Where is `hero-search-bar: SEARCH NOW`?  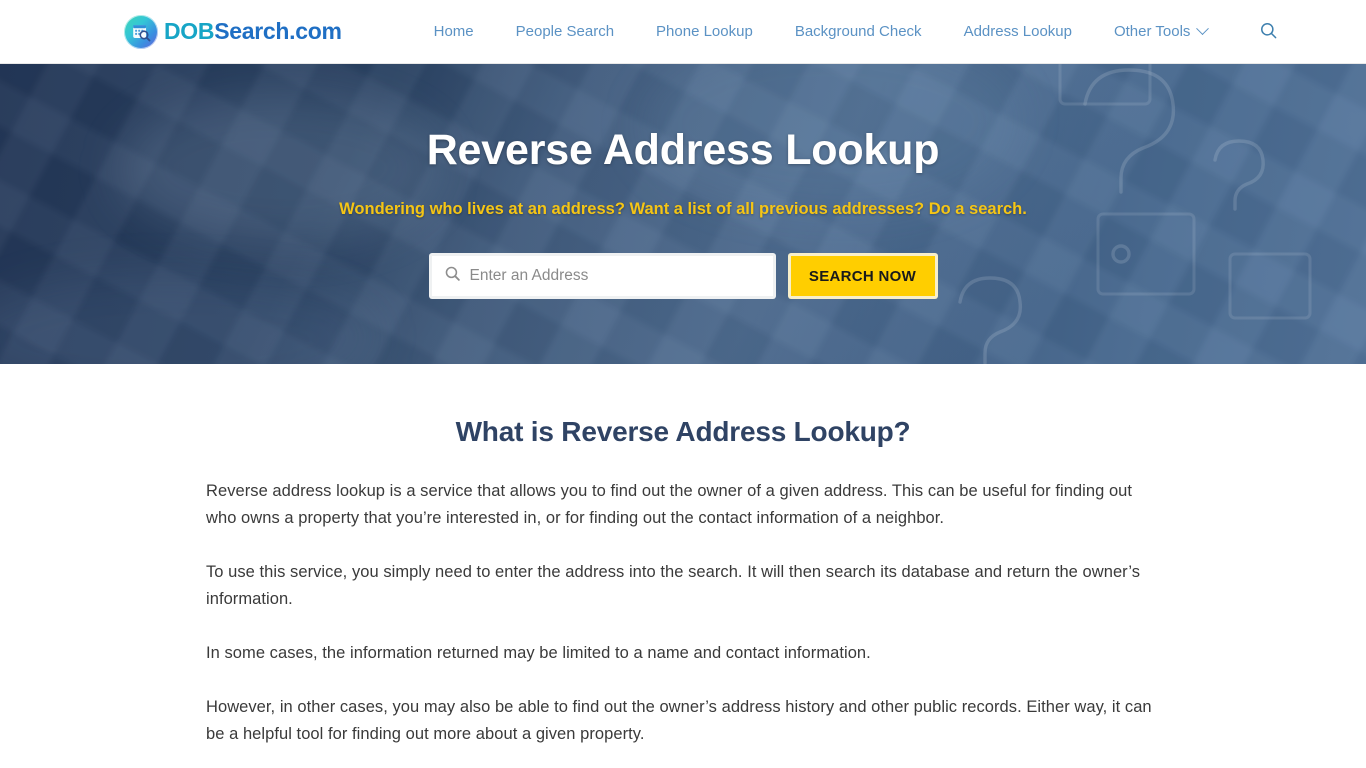
hero-search-bar: SEARCH NOW is located at coordinates (683, 276).